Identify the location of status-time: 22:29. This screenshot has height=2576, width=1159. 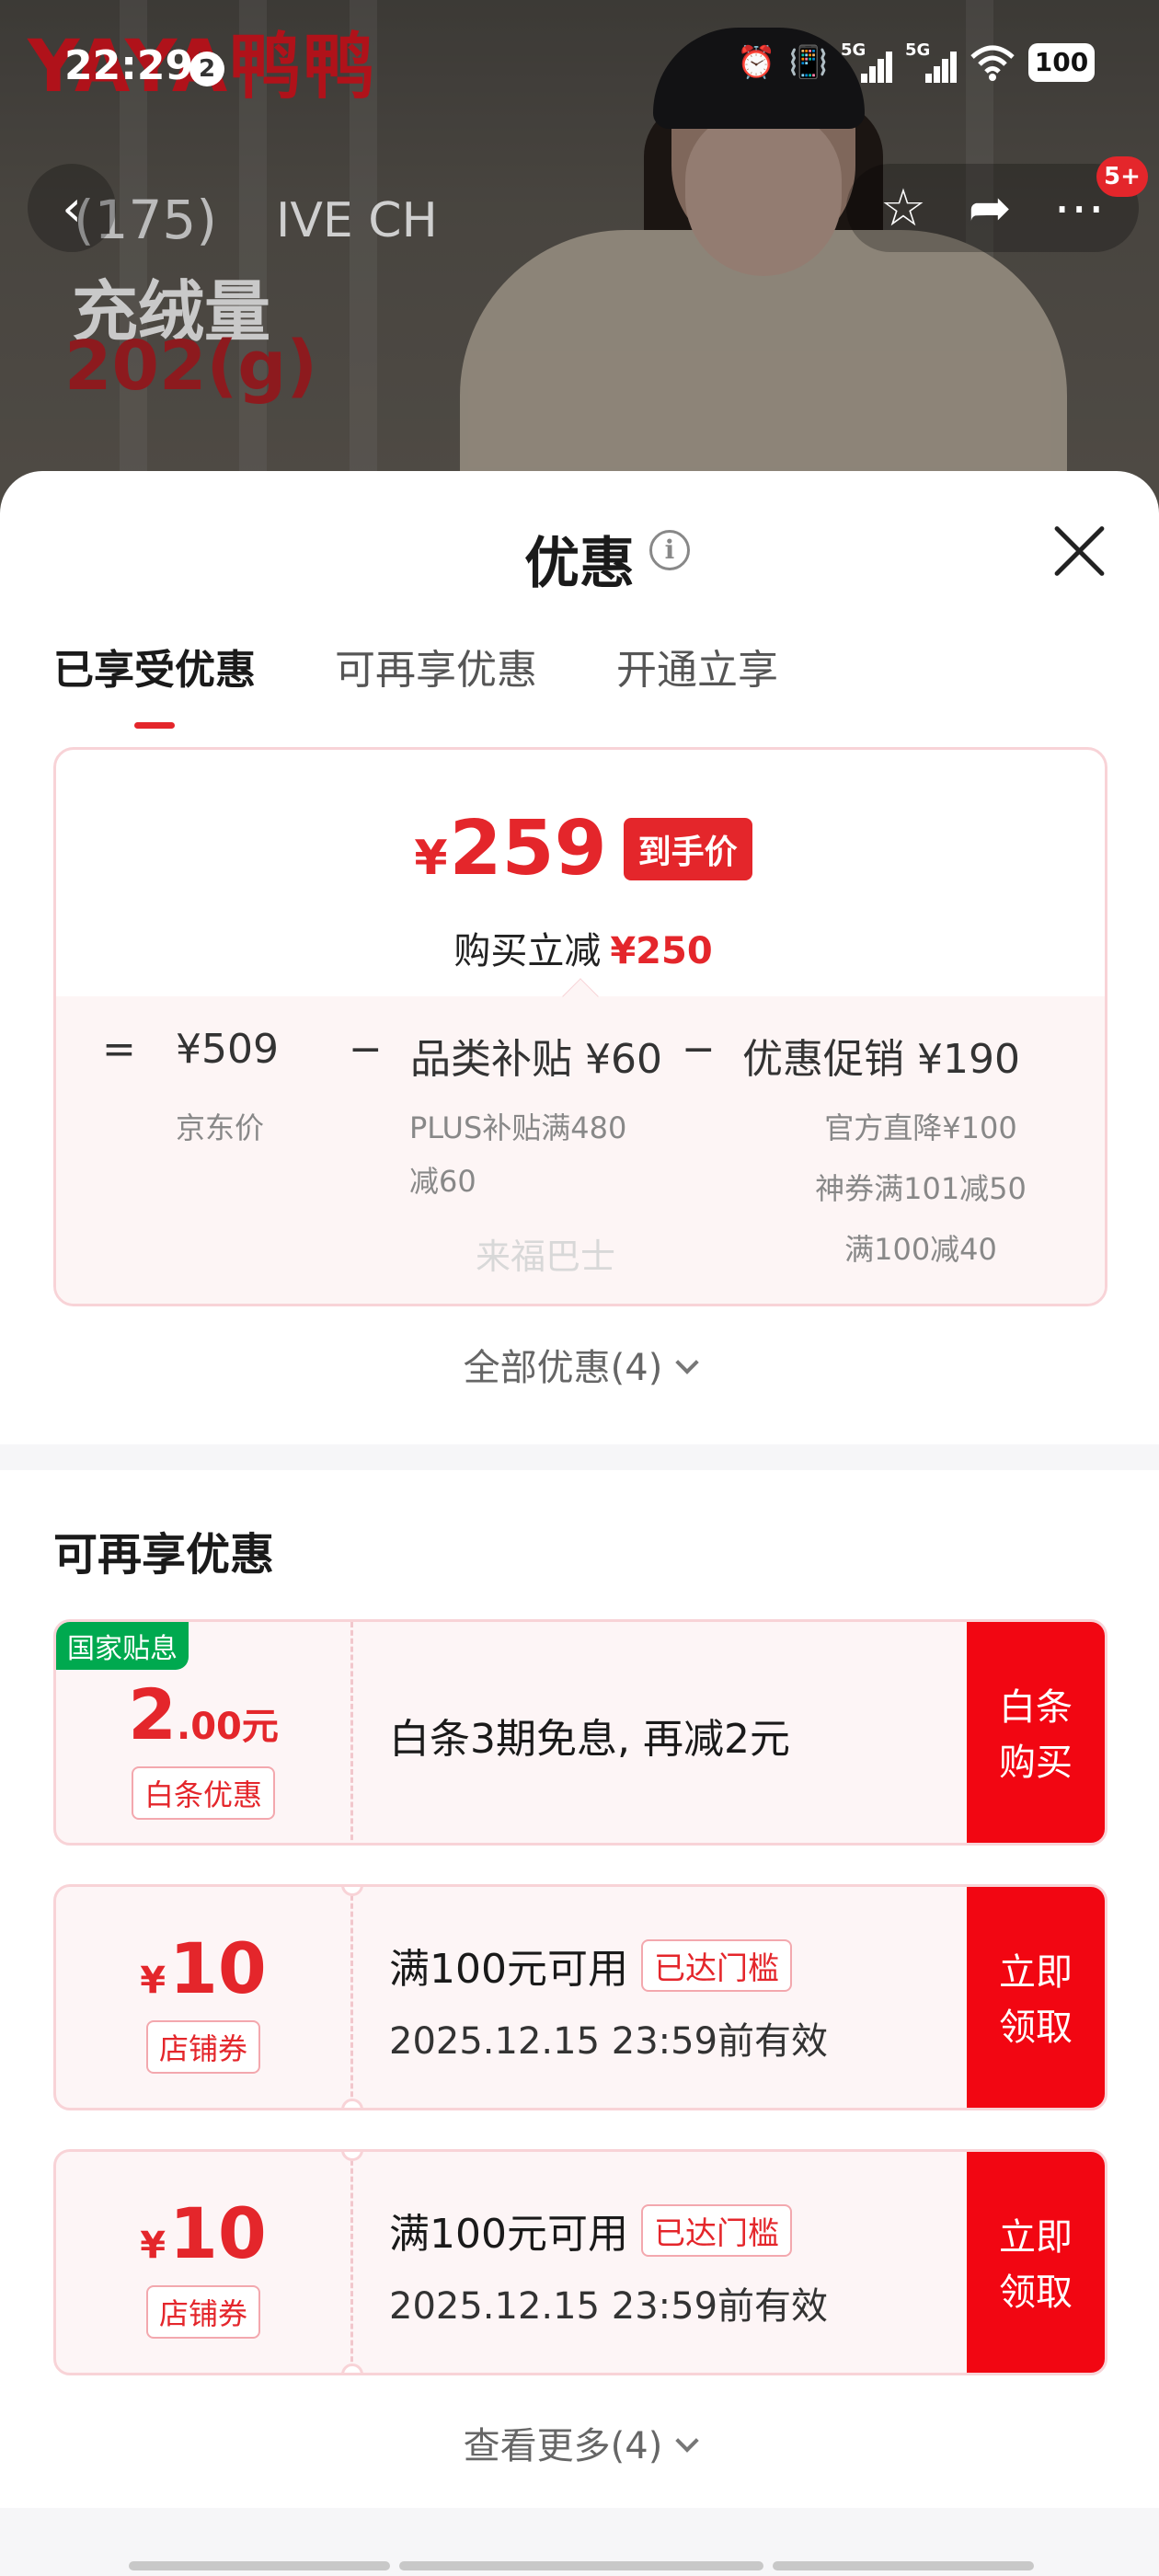
(129, 65).